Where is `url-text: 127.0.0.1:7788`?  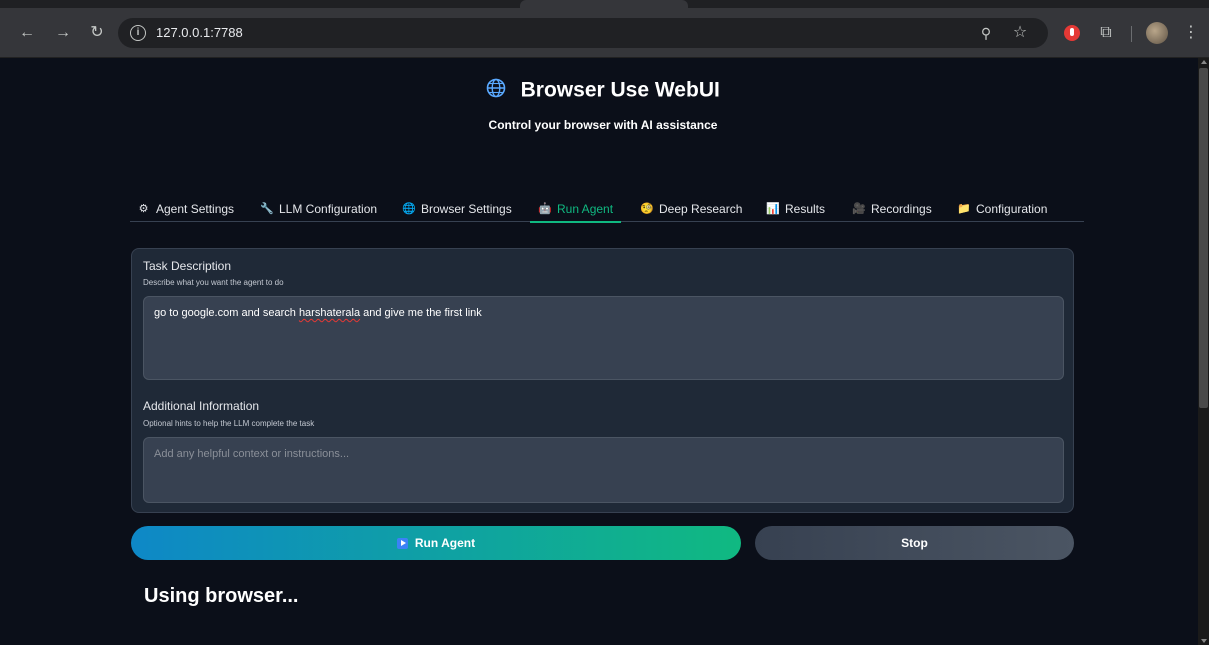
url-text: 127.0.0.1:7788 is located at coordinates (199, 32).